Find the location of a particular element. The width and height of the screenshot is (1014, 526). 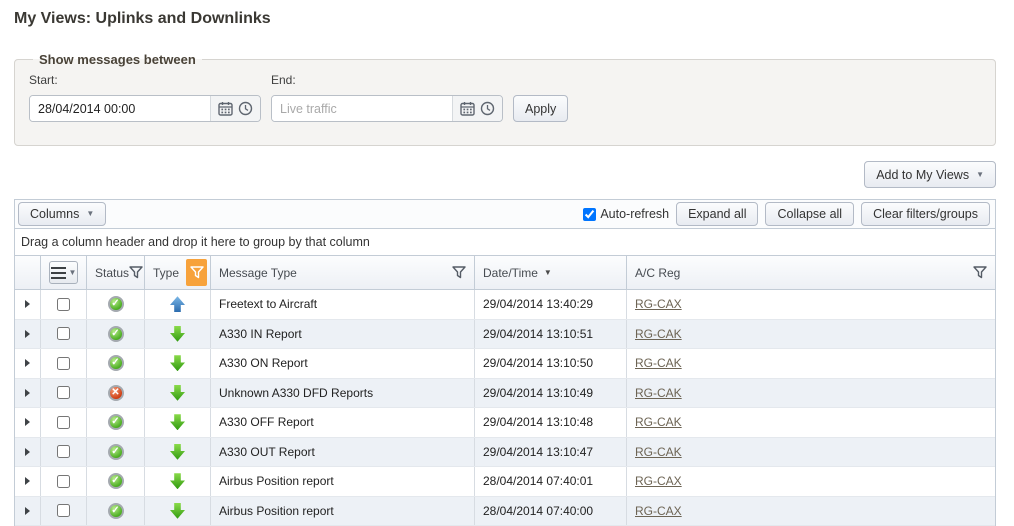

datetime-cell: 29/04/2014 13:10:48 is located at coordinates (551, 422).